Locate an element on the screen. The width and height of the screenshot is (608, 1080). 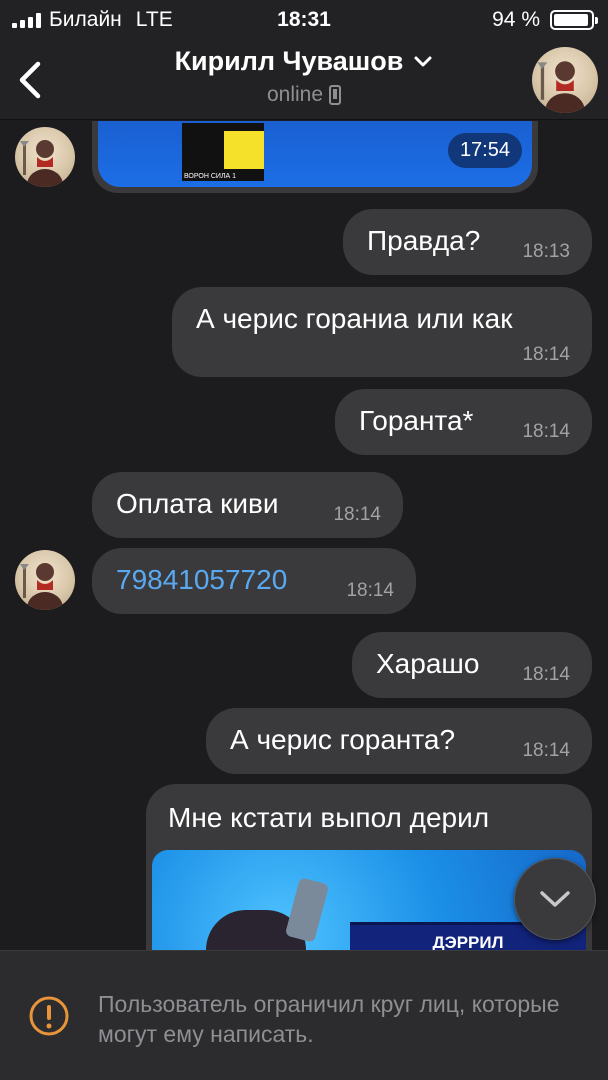
message-text: Харашо is located at coordinates (428, 663).